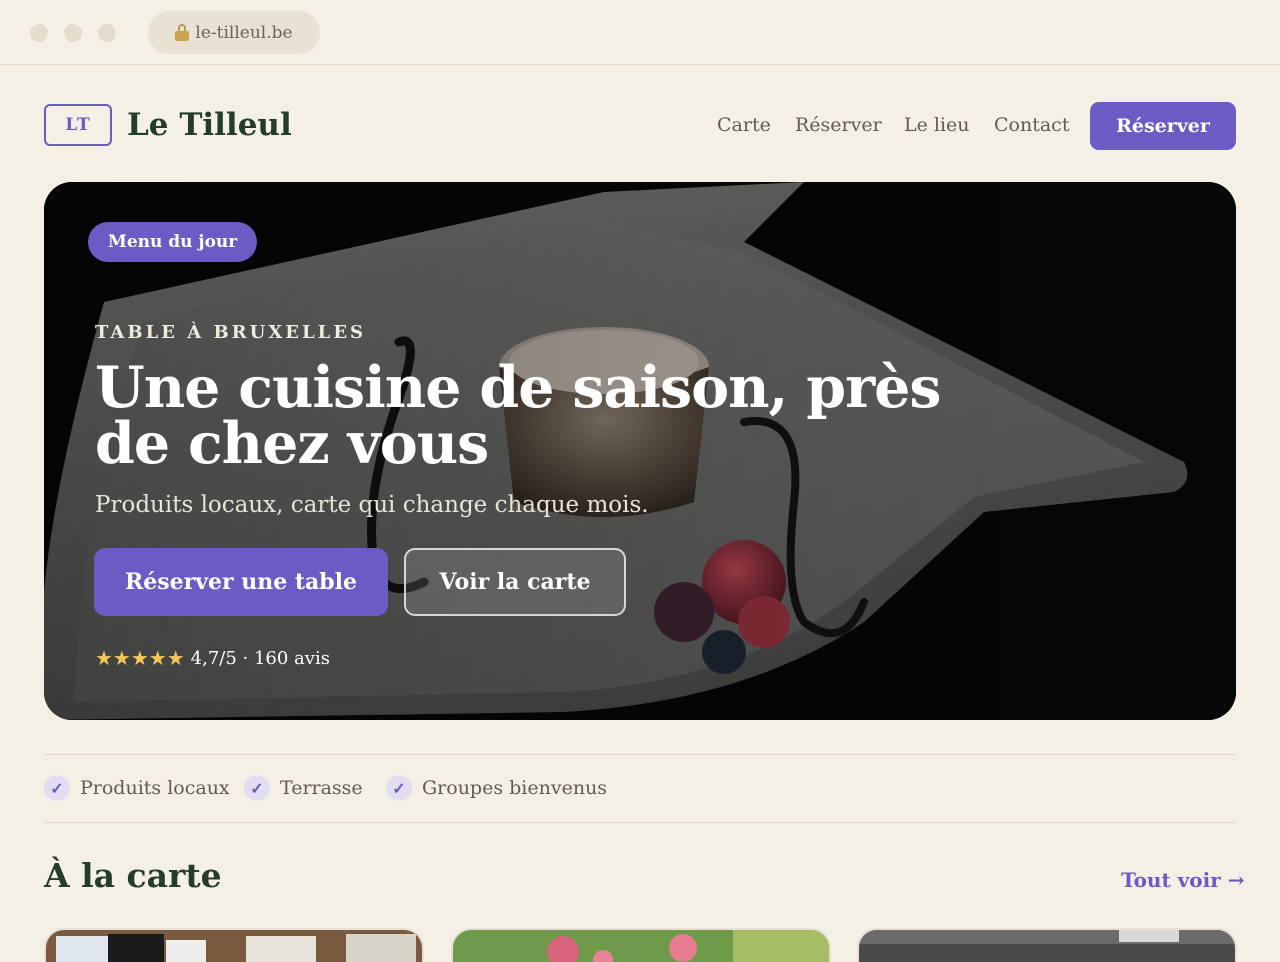  What do you see at coordinates (838, 125) in the screenshot?
I see `nav-link-reserver: Réserver` at bounding box center [838, 125].